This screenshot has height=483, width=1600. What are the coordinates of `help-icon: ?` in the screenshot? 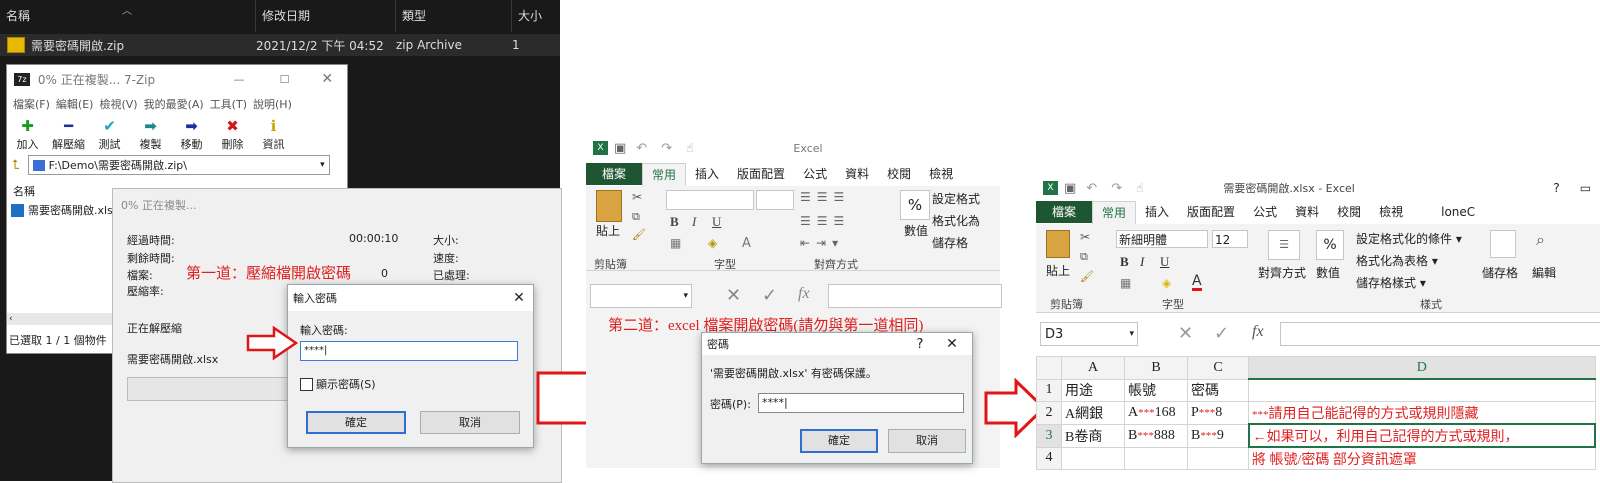 It's located at (920, 344).